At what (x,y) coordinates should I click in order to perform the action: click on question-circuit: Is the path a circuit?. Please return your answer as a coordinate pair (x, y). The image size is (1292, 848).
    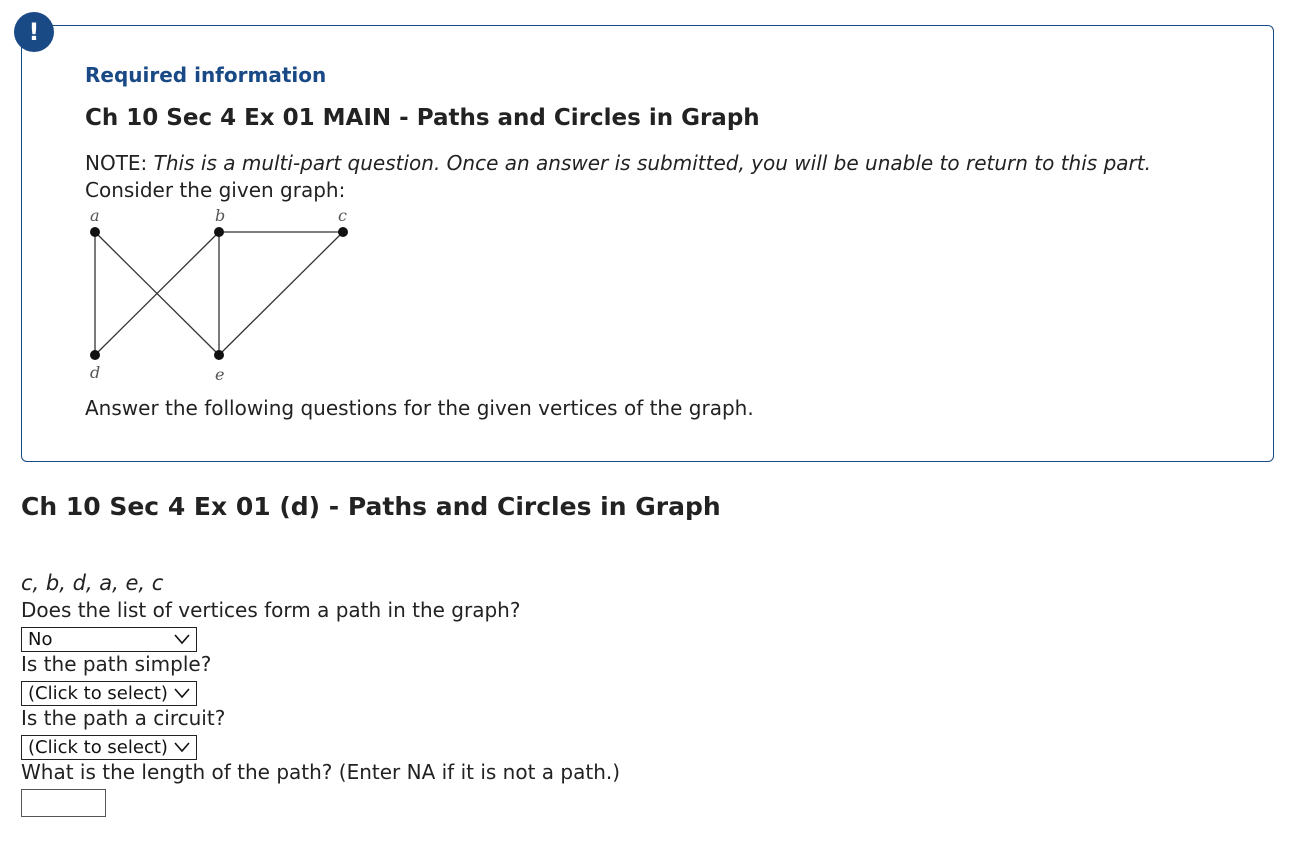
    Looking at the image, I should click on (123, 718).